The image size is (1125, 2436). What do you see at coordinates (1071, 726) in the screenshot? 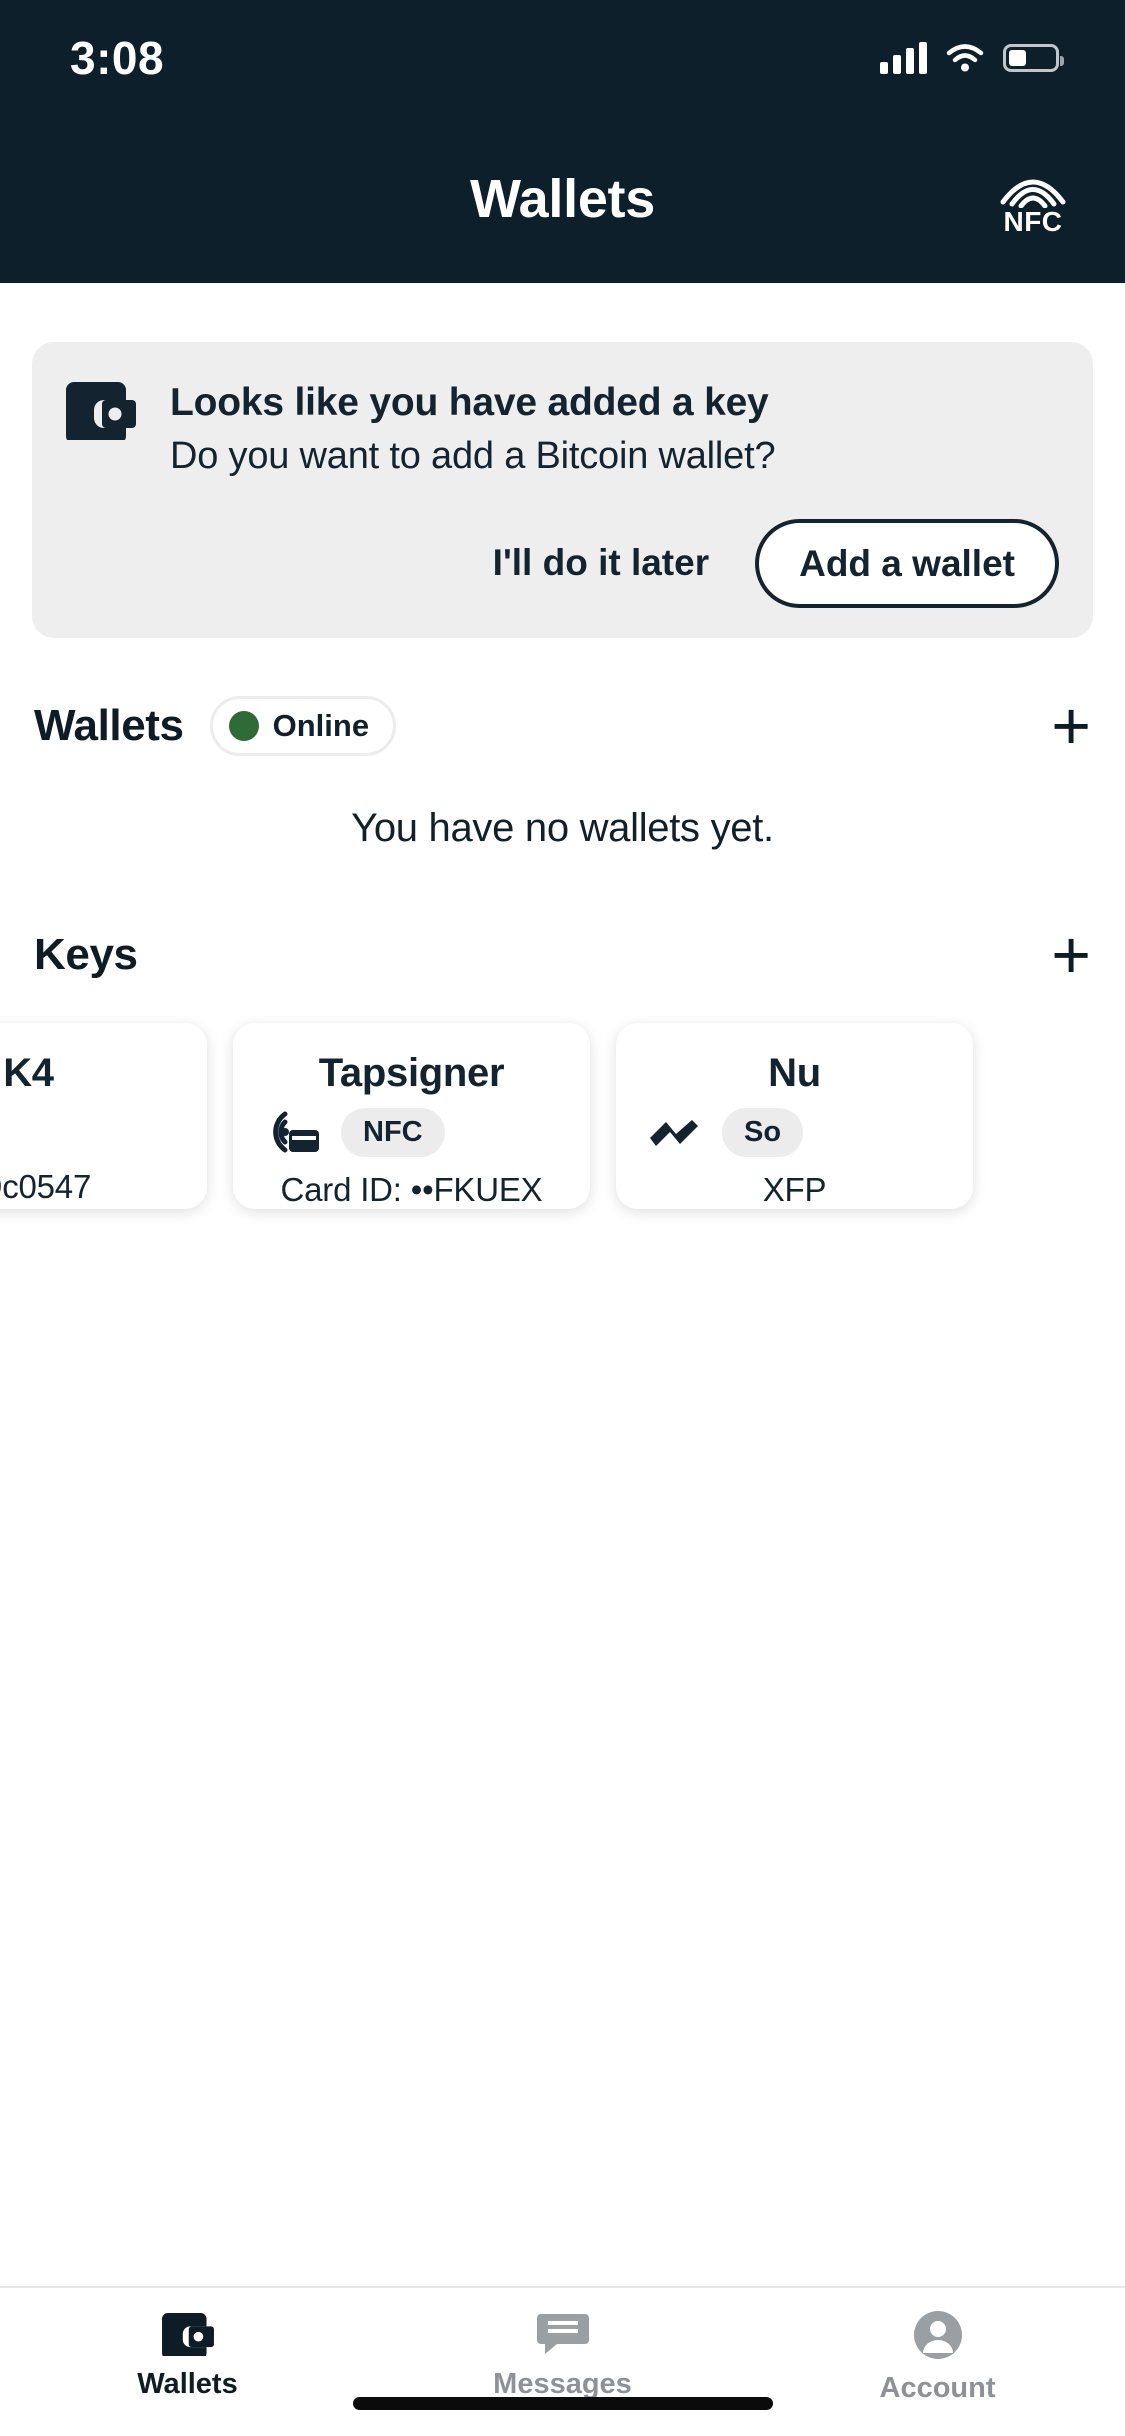
I see `add-wallet-button: +` at bounding box center [1071, 726].